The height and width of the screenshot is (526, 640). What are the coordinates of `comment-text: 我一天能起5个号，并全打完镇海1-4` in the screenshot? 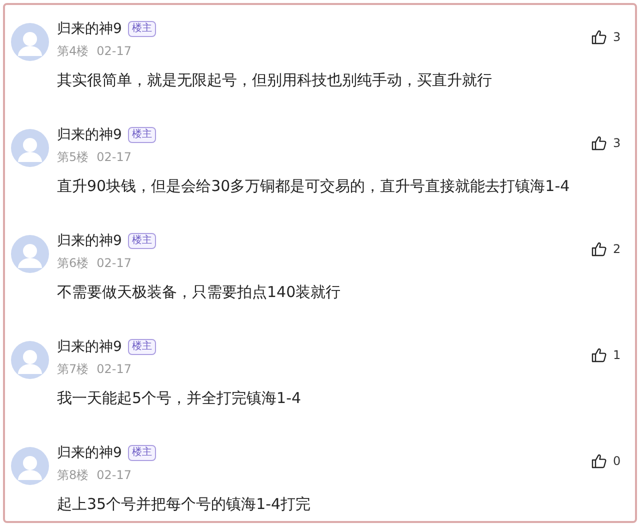 It's located at (179, 398).